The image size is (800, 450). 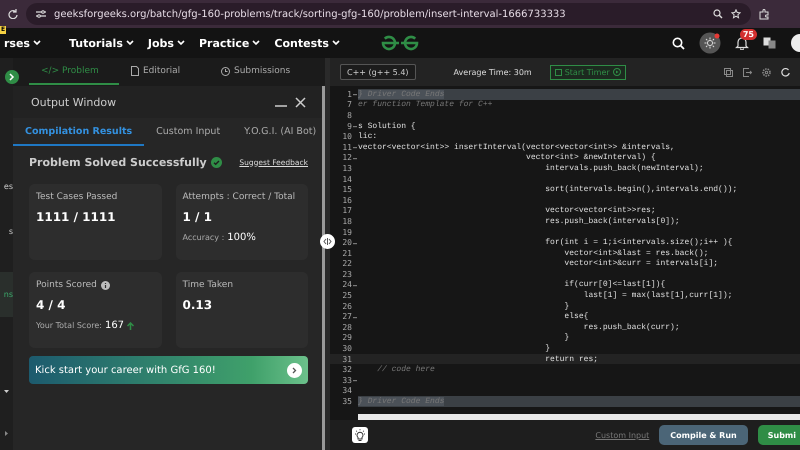 What do you see at coordinates (779, 435) in the screenshot?
I see `submit-button: Submi` at bounding box center [779, 435].